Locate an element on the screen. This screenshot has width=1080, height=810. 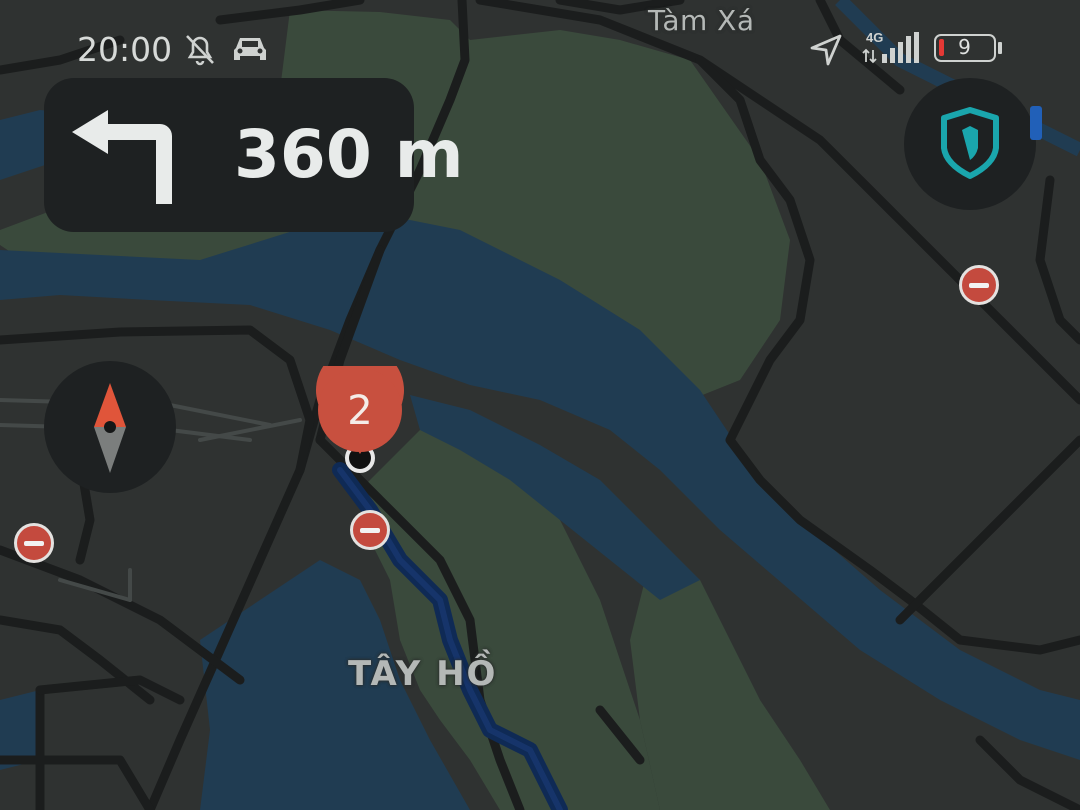
status-bar: 20:00 4G 9 is located at coordinates (540, 45).